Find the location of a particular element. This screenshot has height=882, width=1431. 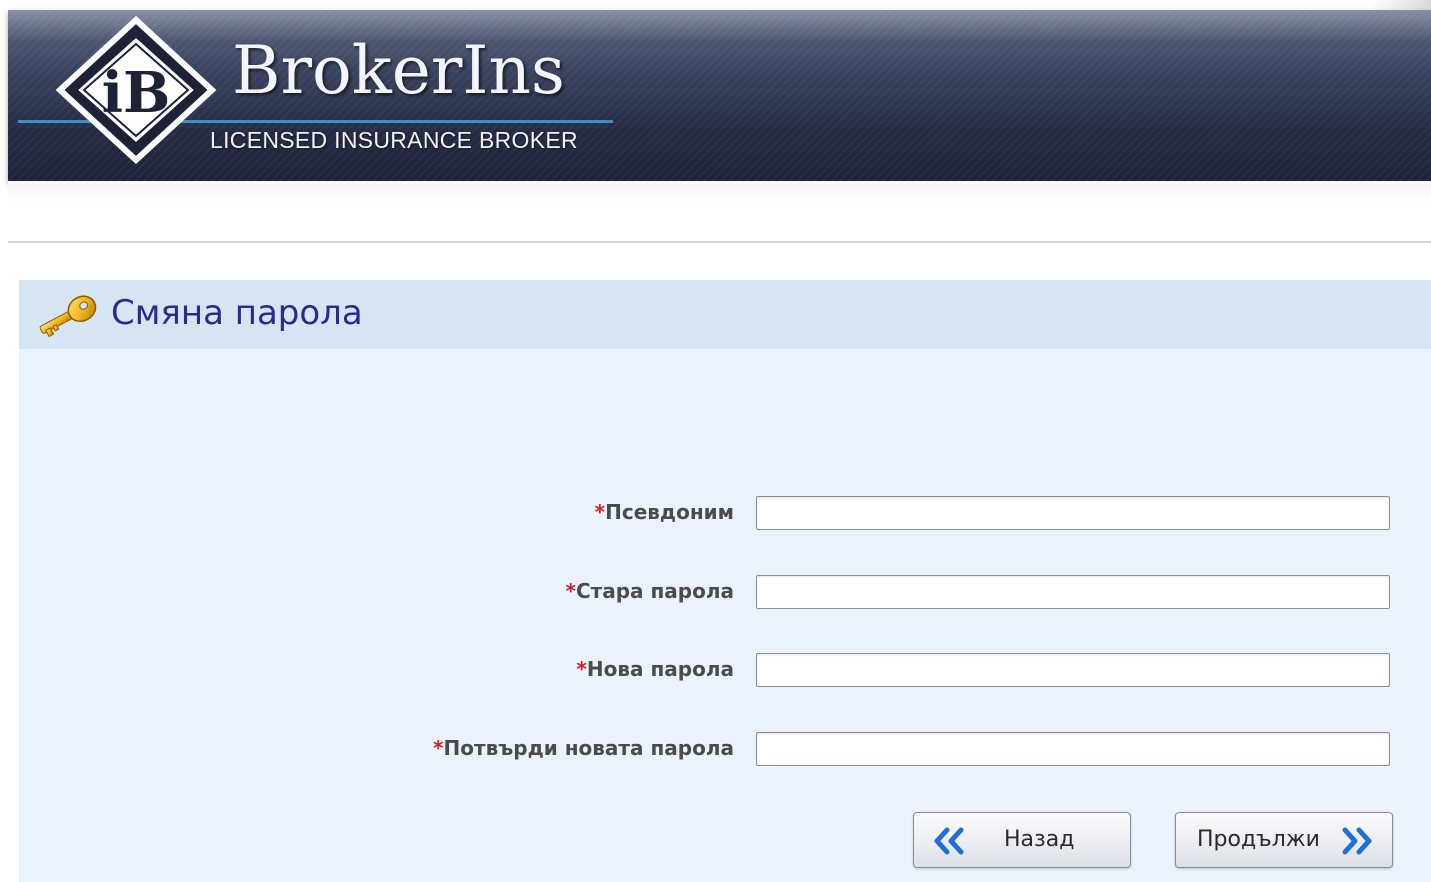

panel-header: Смяна парола is located at coordinates (725, 314).